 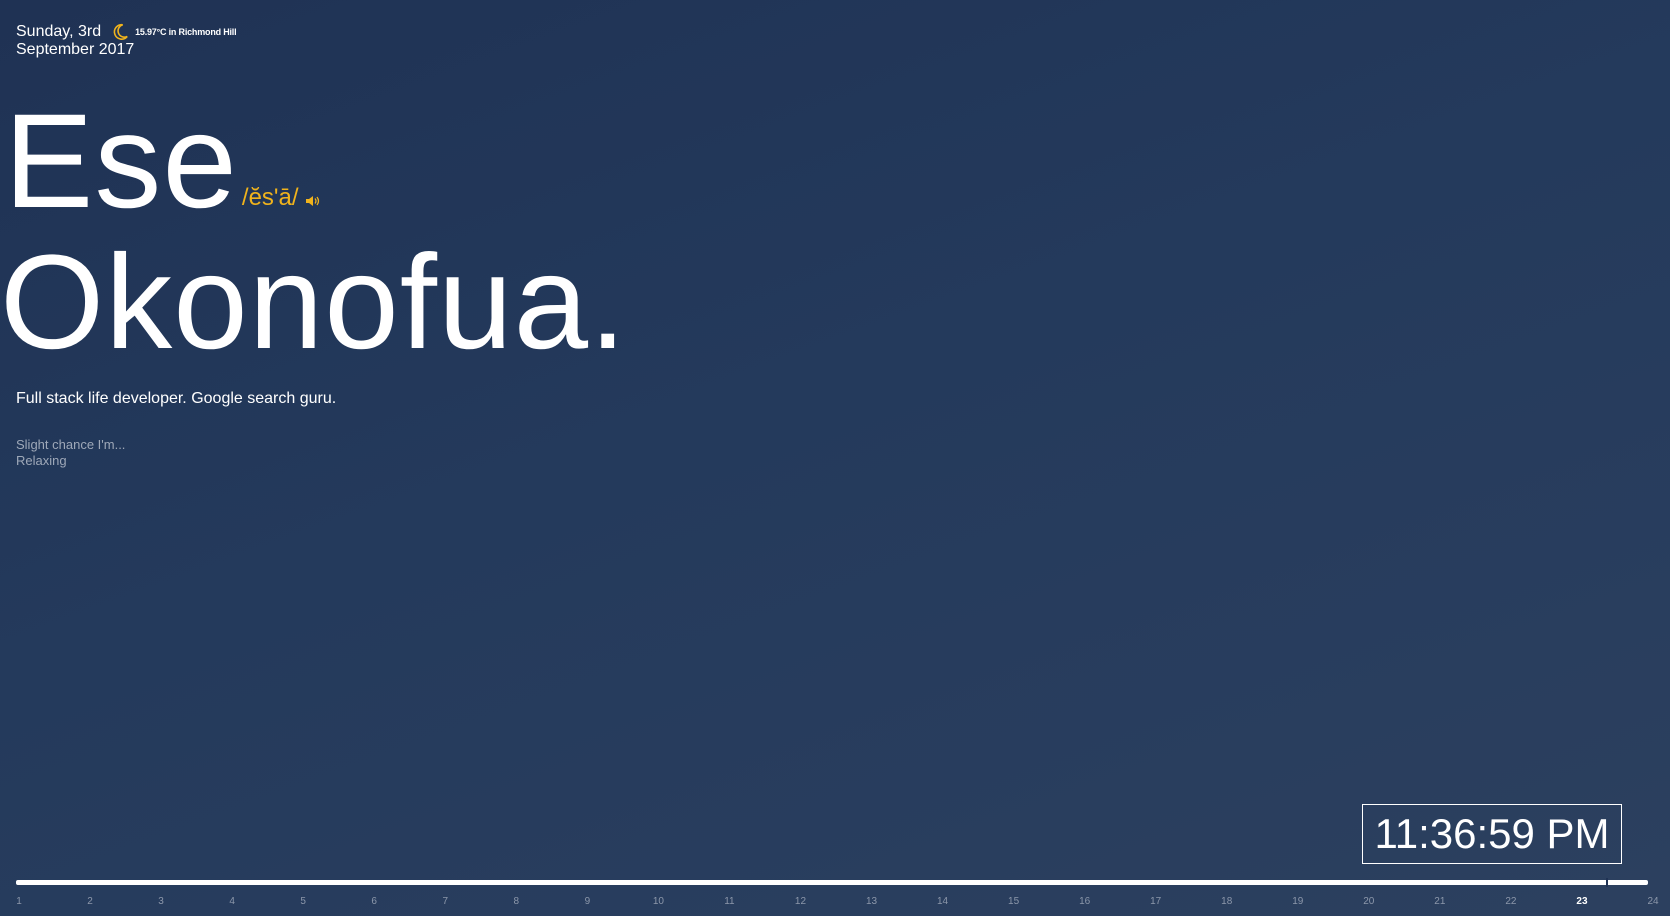 What do you see at coordinates (832, 882) in the screenshot?
I see `day-timeline-bar` at bounding box center [832, 882].